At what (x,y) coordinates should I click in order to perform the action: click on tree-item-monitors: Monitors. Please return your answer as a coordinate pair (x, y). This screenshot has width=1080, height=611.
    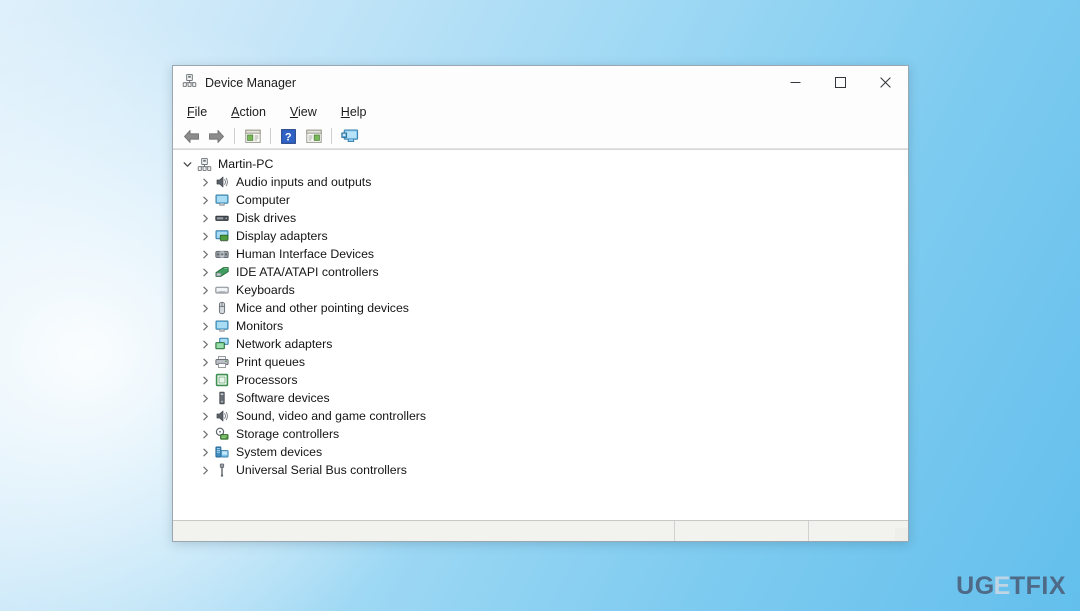
    Looking at the image, I should click on (540, 326).